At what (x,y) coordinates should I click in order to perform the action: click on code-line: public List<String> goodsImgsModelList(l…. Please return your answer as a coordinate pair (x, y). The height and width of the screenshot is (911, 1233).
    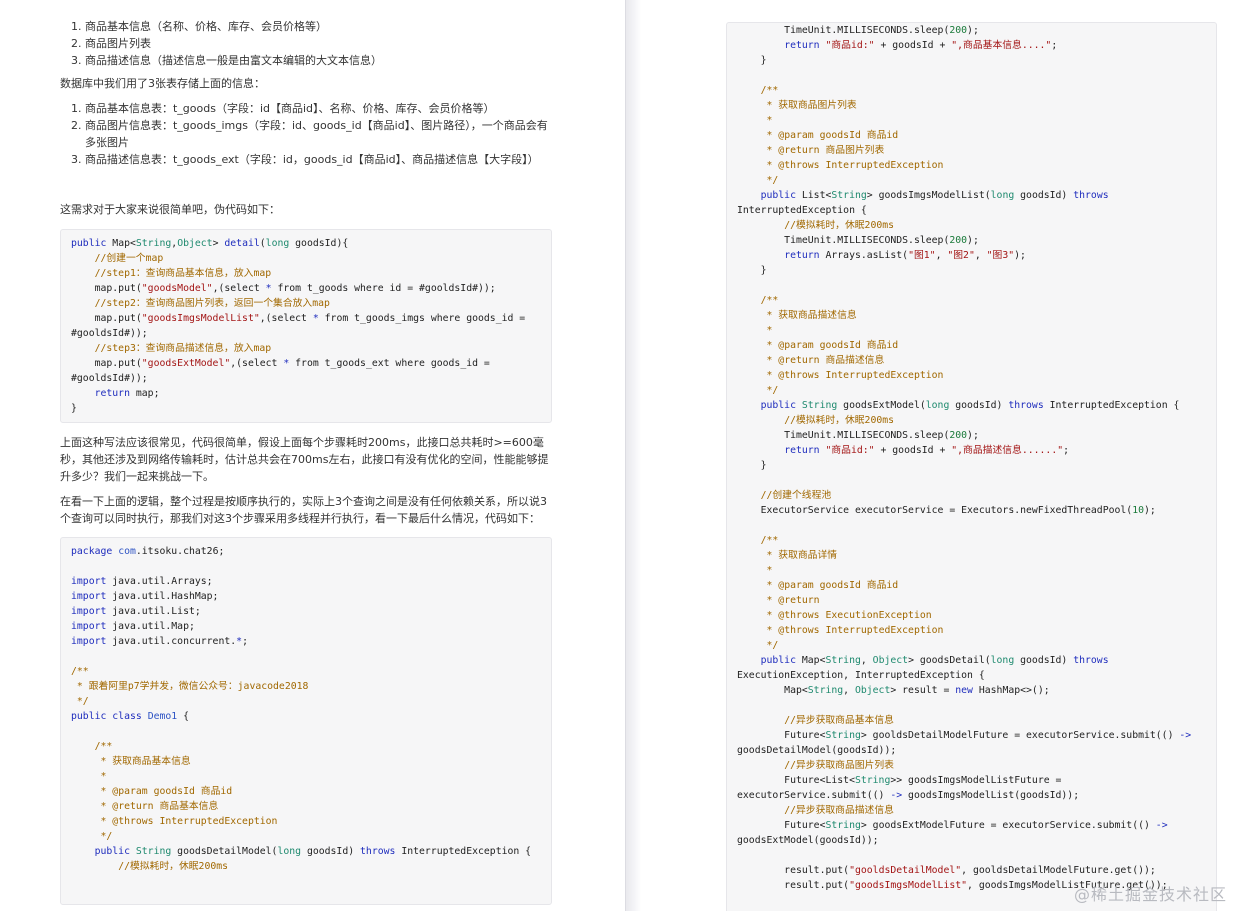
    Looking at the image, I should click on (976, 195).